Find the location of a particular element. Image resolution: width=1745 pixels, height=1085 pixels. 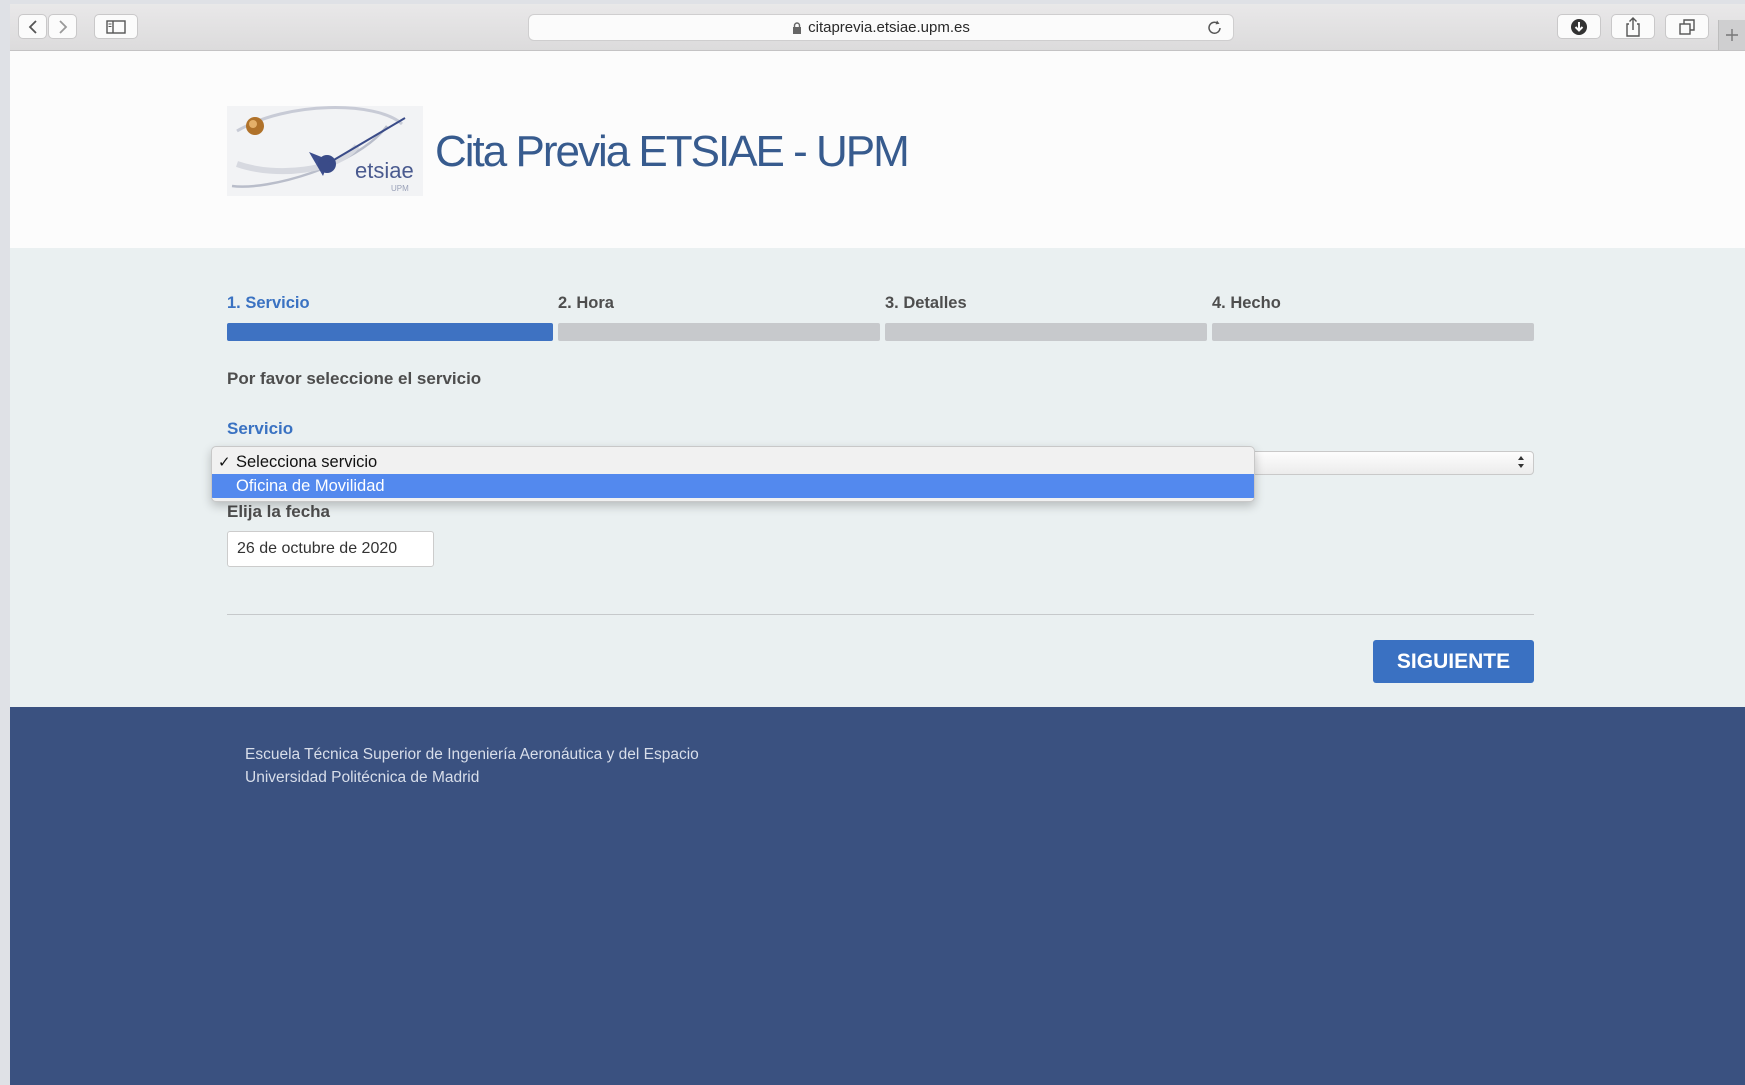

page-title: Cita Previa ETSIAE - UPM is located at coordinates (672, 151).